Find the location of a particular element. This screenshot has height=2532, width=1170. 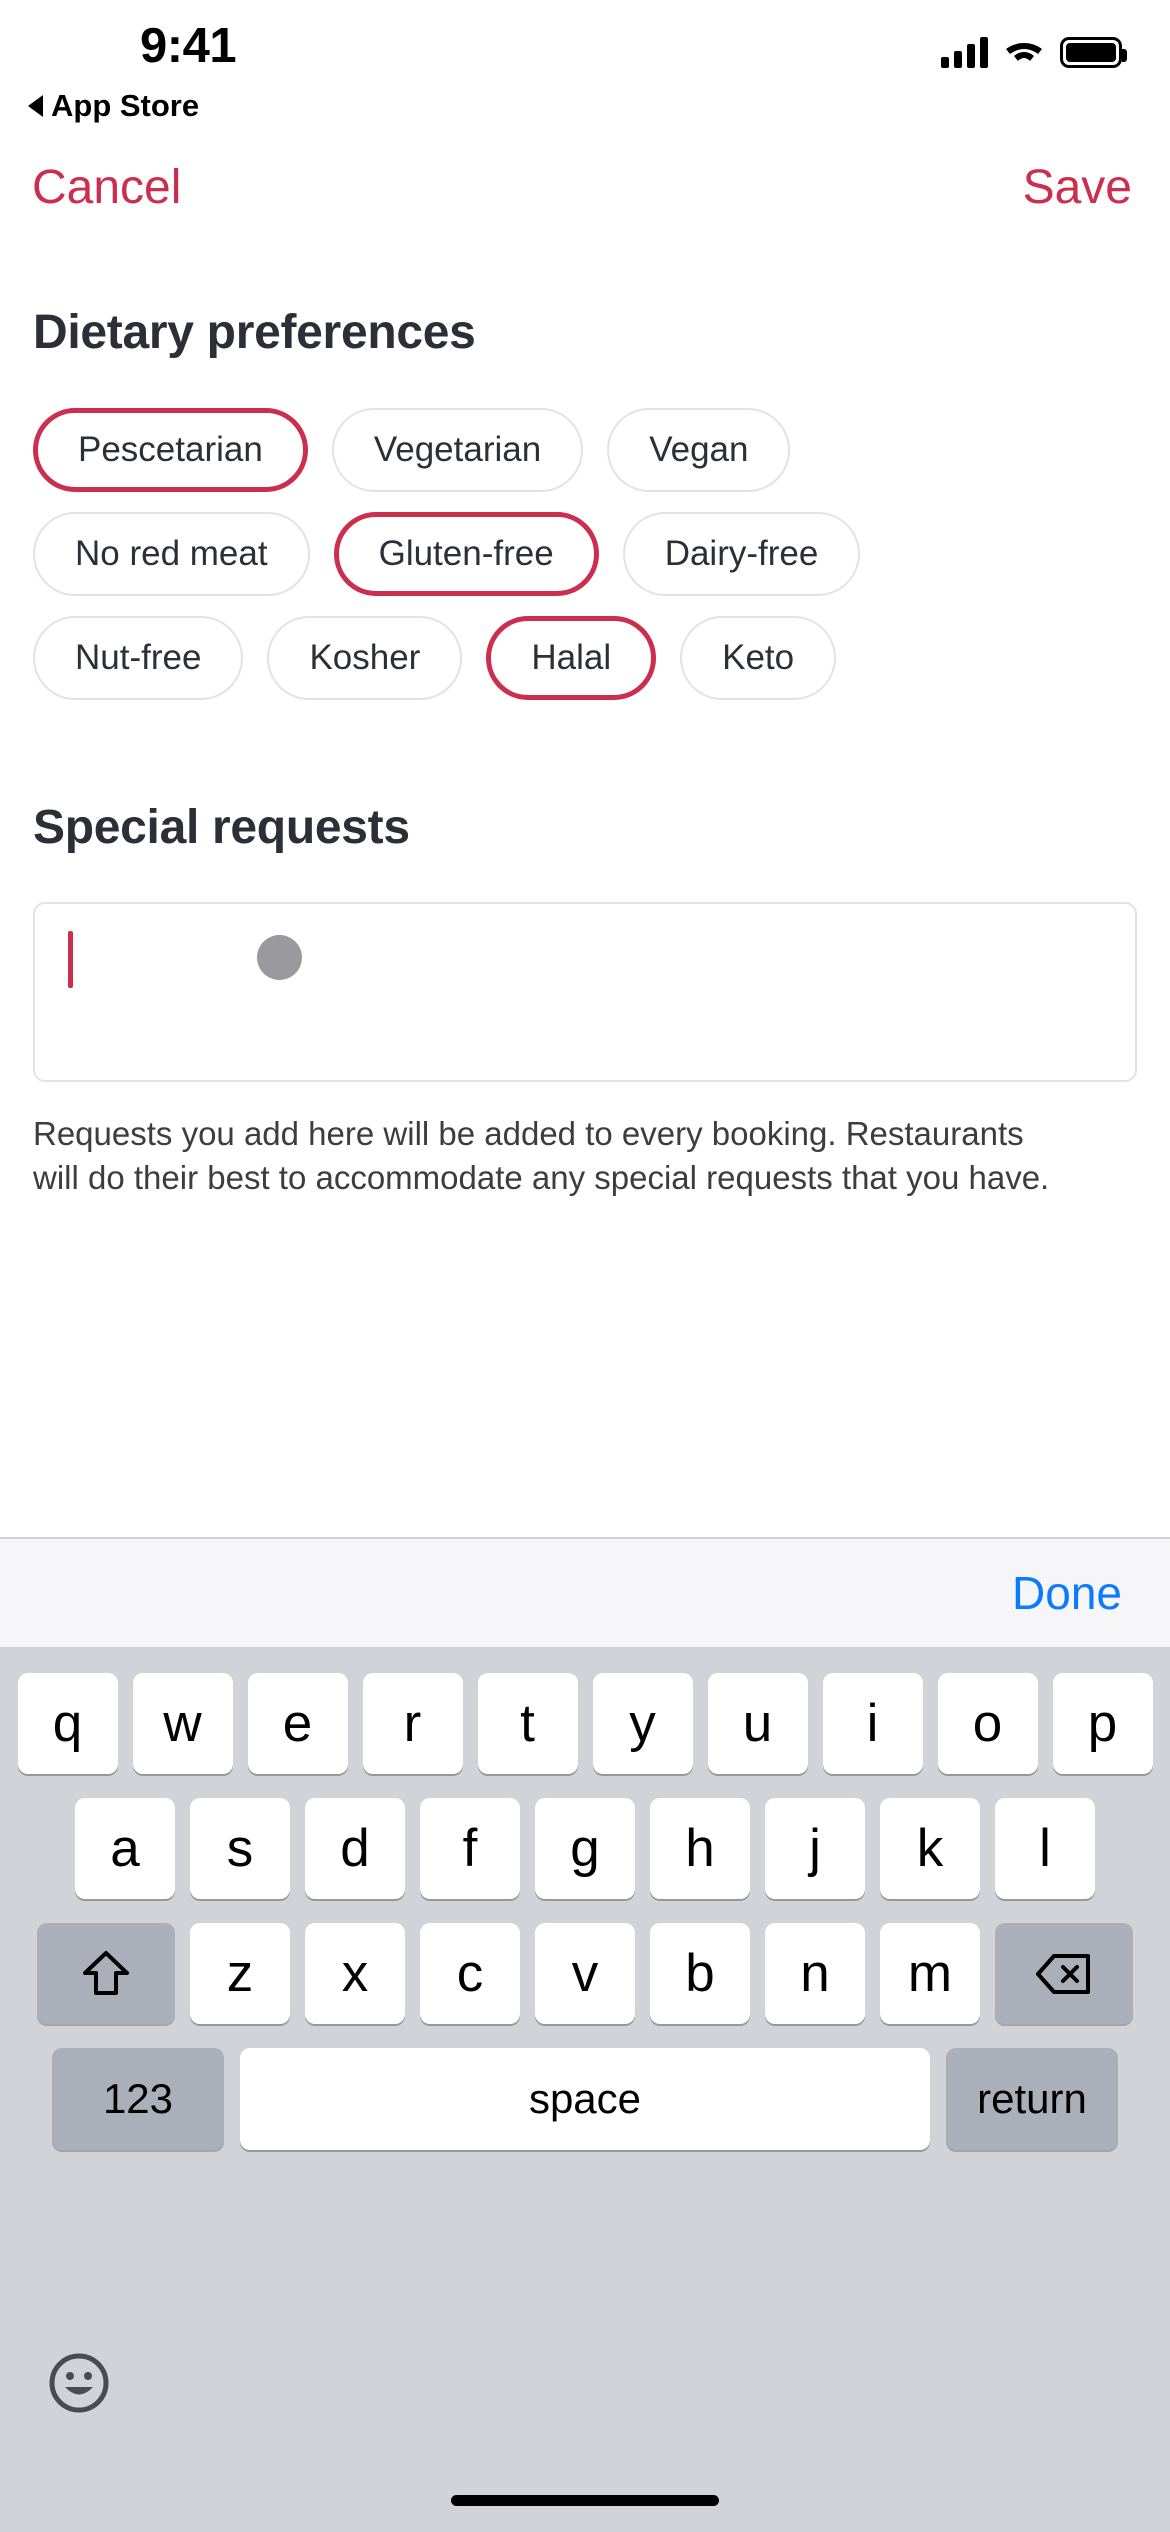

wifi-icon is located at coordinates (1024, 52).